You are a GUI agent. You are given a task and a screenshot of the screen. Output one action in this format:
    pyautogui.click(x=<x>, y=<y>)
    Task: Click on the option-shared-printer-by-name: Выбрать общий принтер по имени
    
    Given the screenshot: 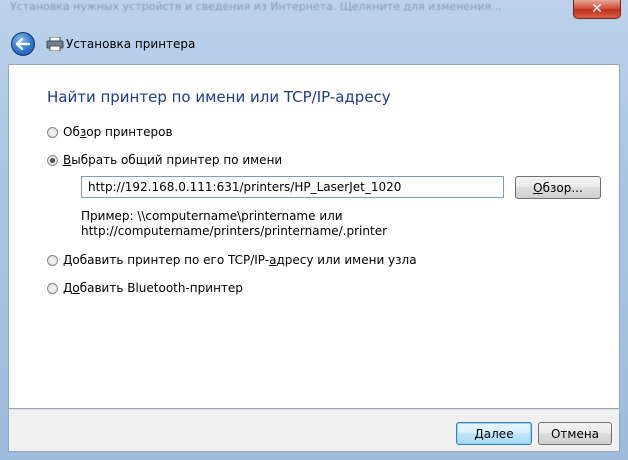 What is the action you would take?
    pyautogui.click(x=164, y=160)
    